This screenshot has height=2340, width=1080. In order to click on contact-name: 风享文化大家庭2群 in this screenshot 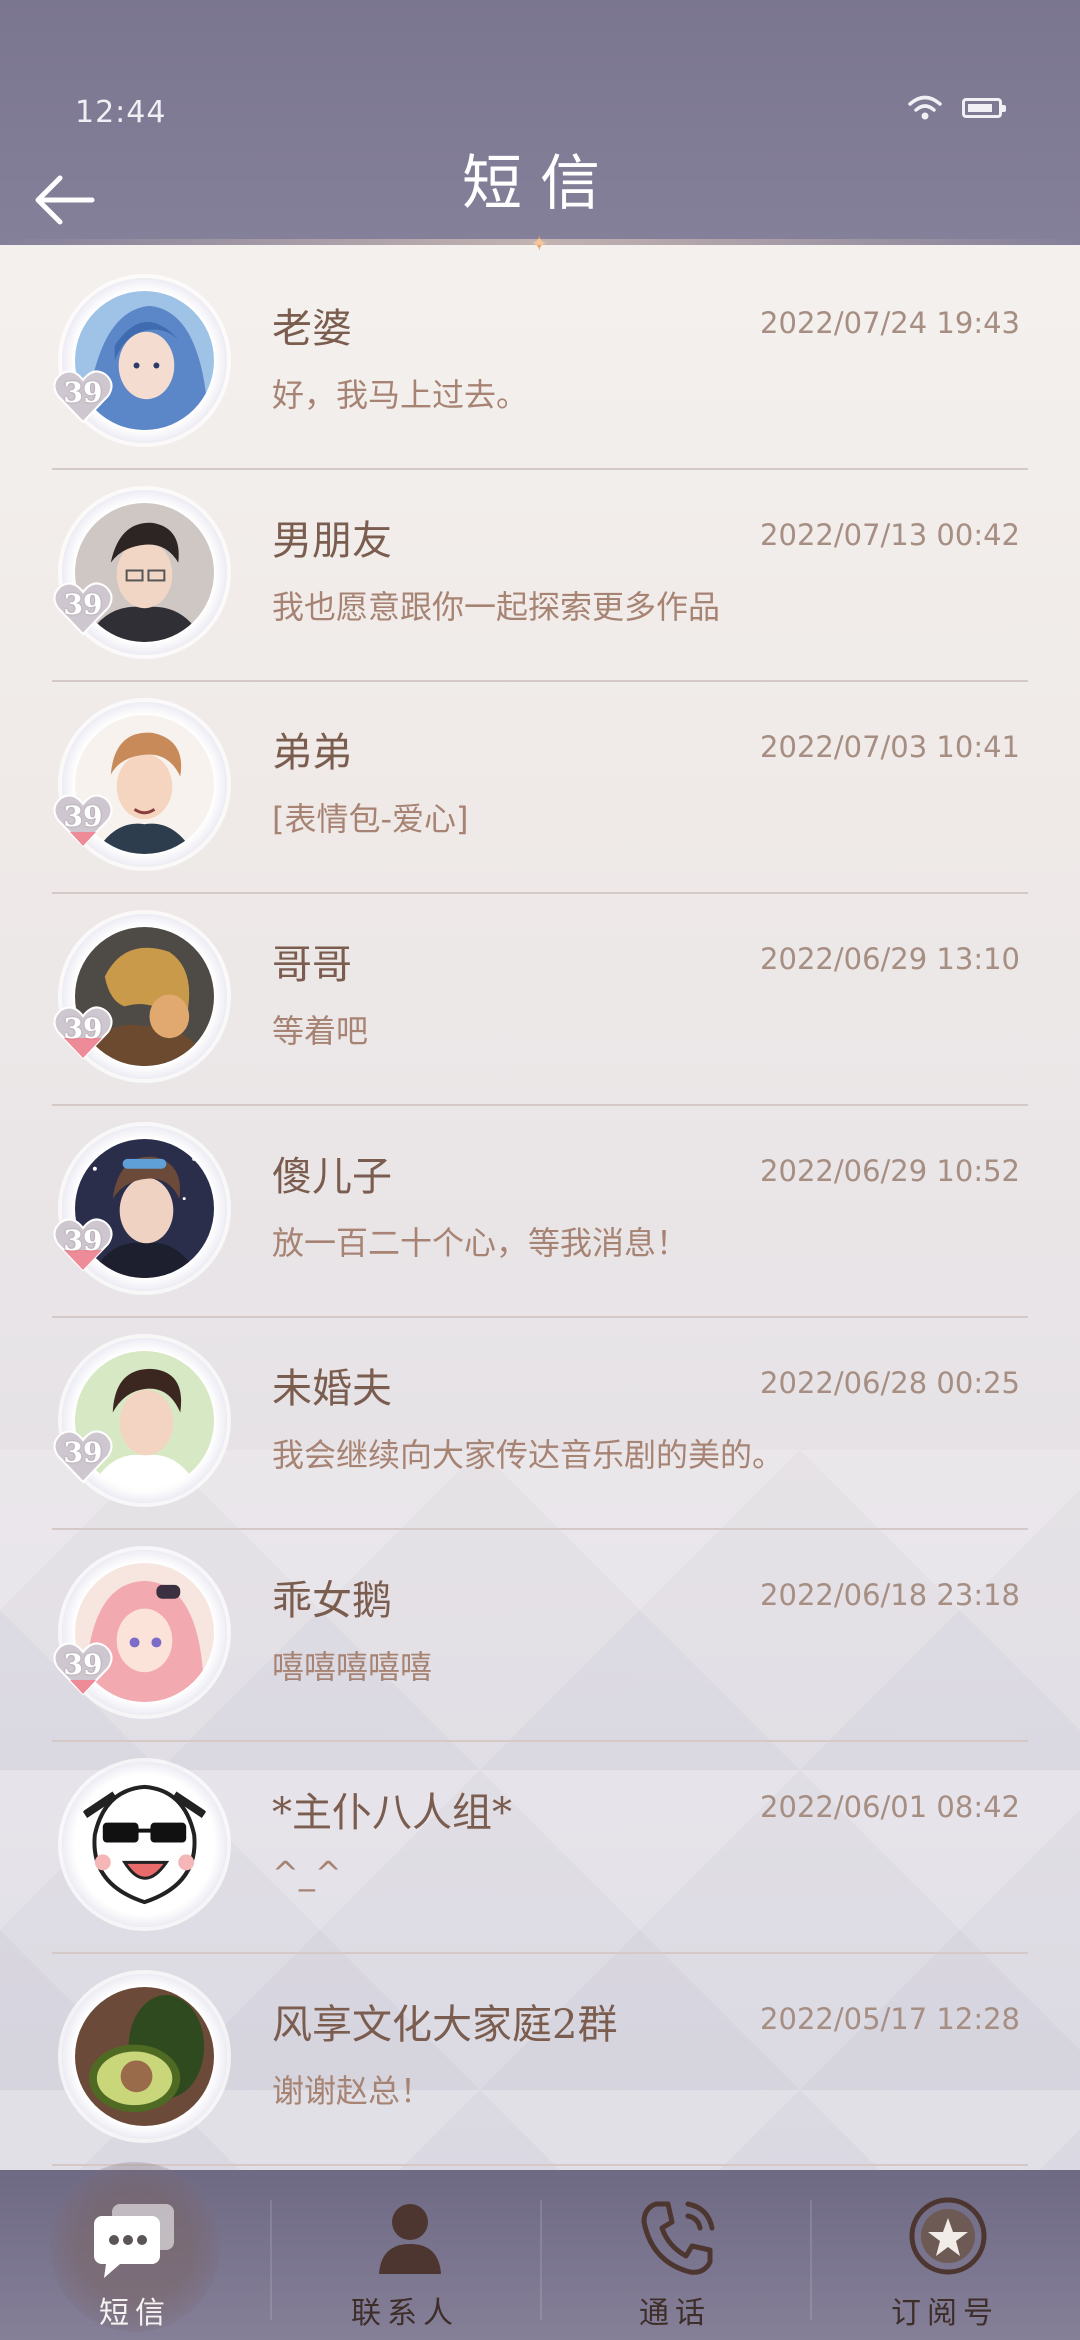, I will do `click(445, 2025)`.